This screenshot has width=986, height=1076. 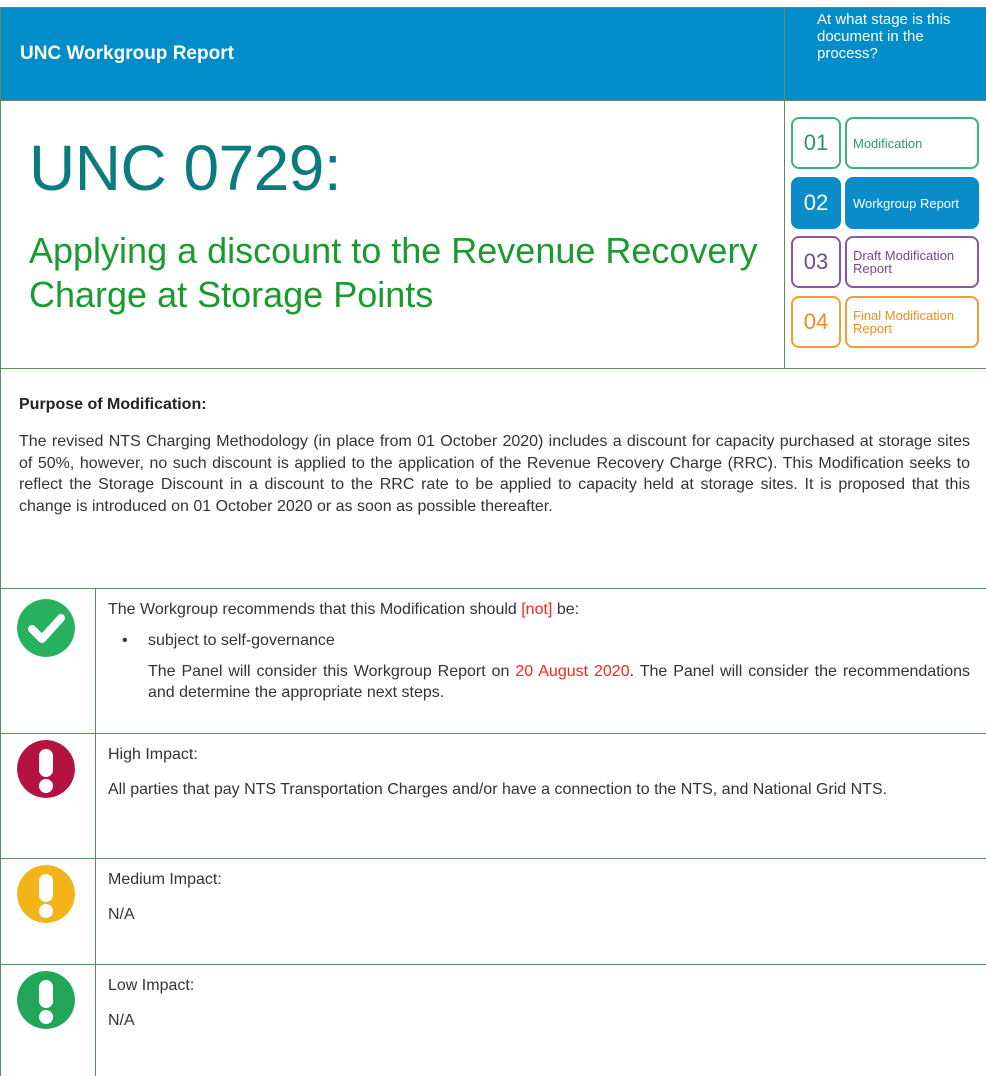 I want to click on low-impact-text: N/A, so click(x=121, y=1020).